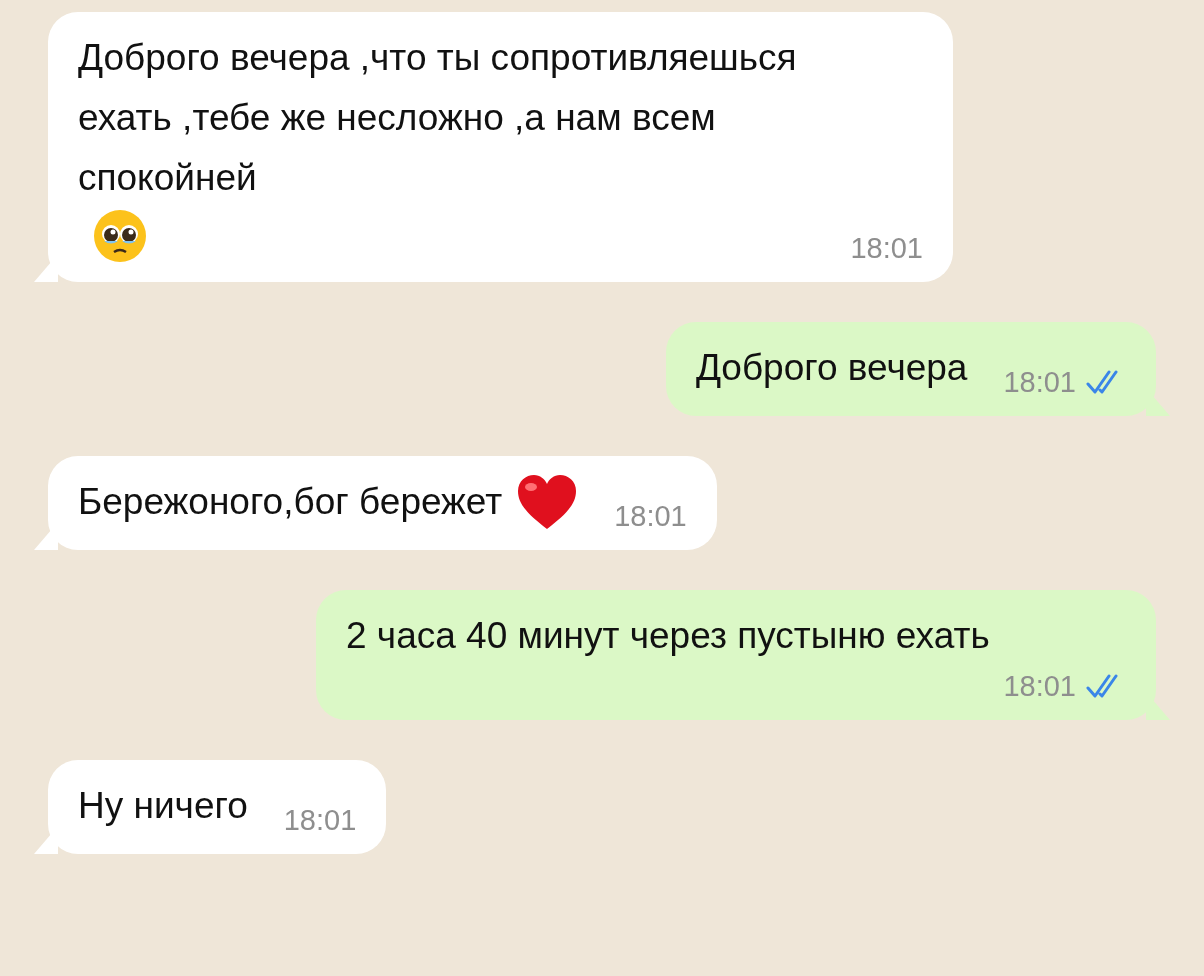 This screenshot has width=1204, height=976. Describe the element at coordinates (163, 806) in the screenshot. I see `message-text: Ну ничего` at that location.